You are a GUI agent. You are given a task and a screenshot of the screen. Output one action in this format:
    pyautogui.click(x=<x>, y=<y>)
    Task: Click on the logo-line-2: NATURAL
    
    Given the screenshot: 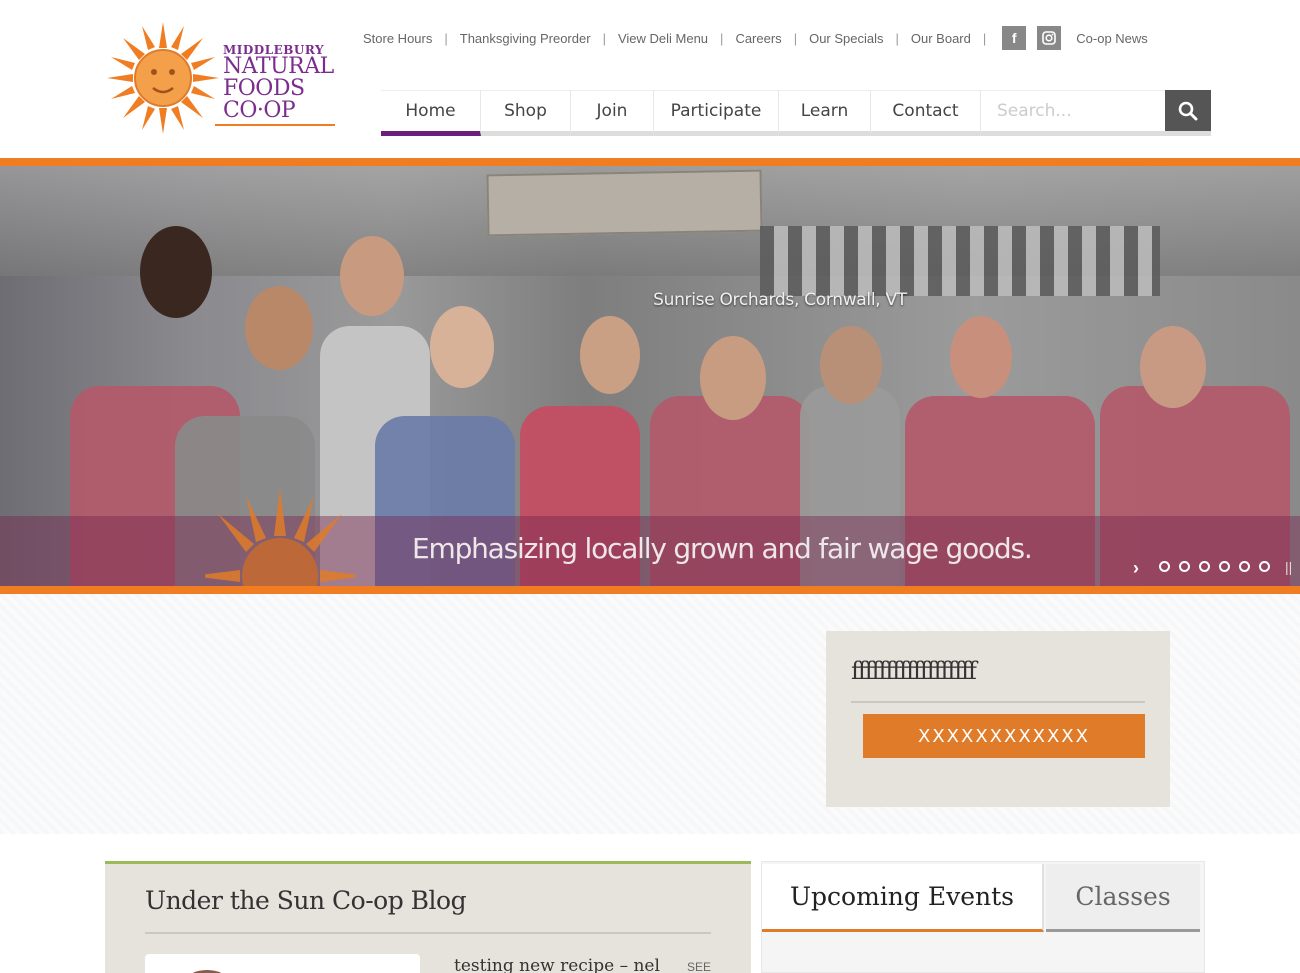 What is the action you would take?
    pyautogui.click(x=278, y=66)
    